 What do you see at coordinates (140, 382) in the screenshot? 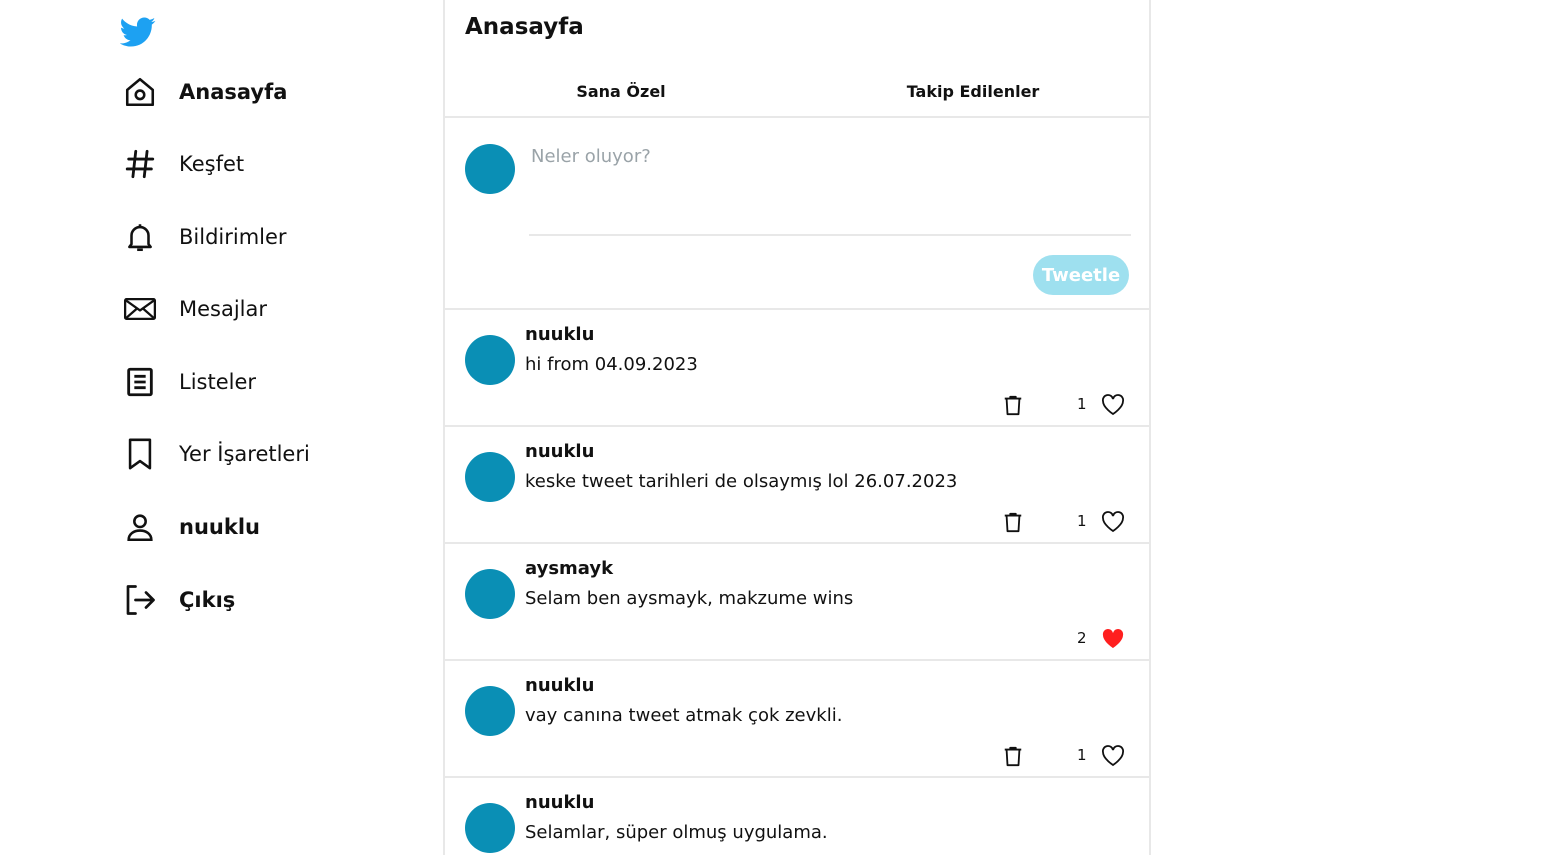
I see `list-icon` at bounding box center [140, 382].